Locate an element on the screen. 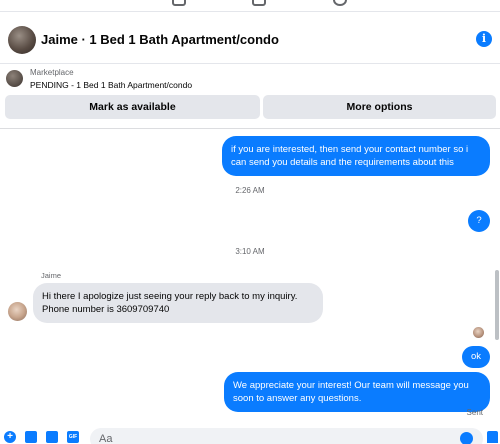  composer: + GIF is located at coordinates (250, 433).